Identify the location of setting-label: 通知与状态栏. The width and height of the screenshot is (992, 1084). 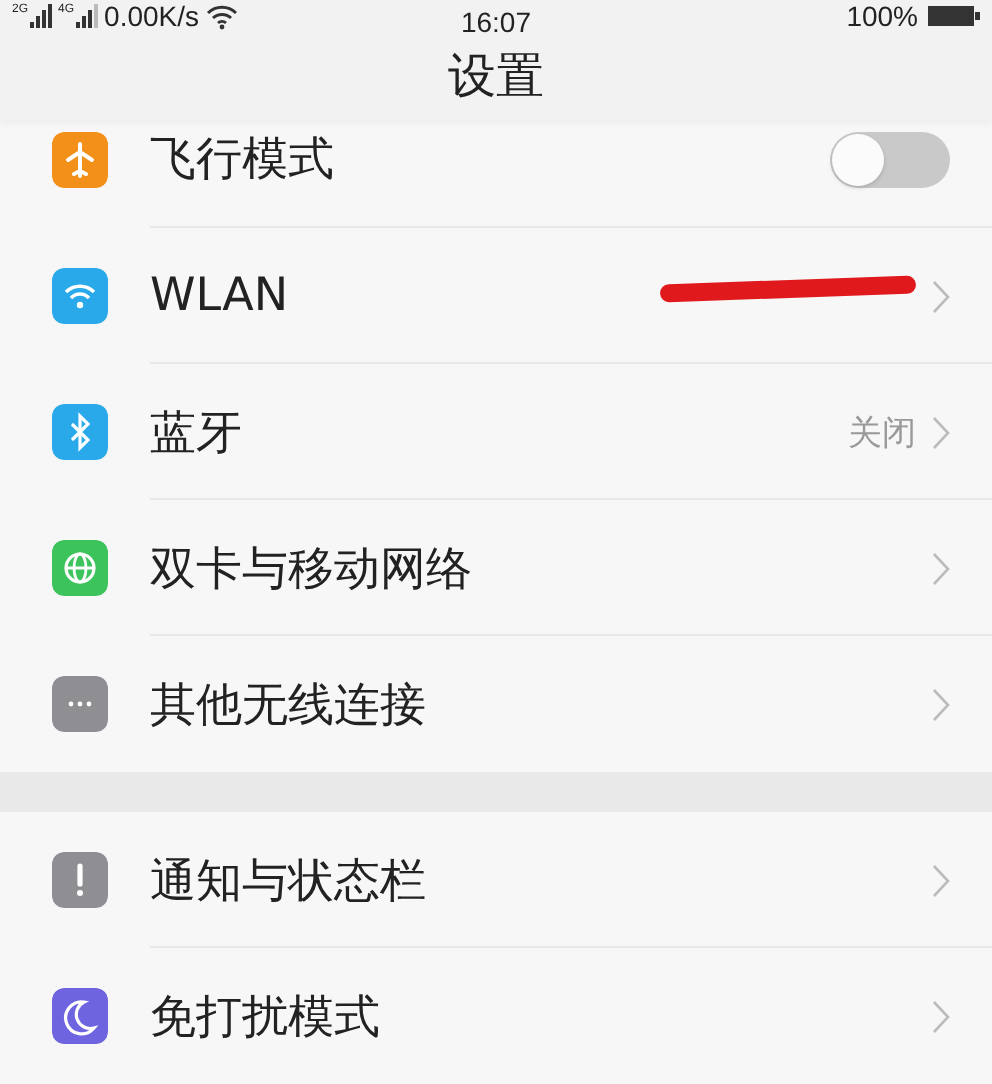
(288, 880).